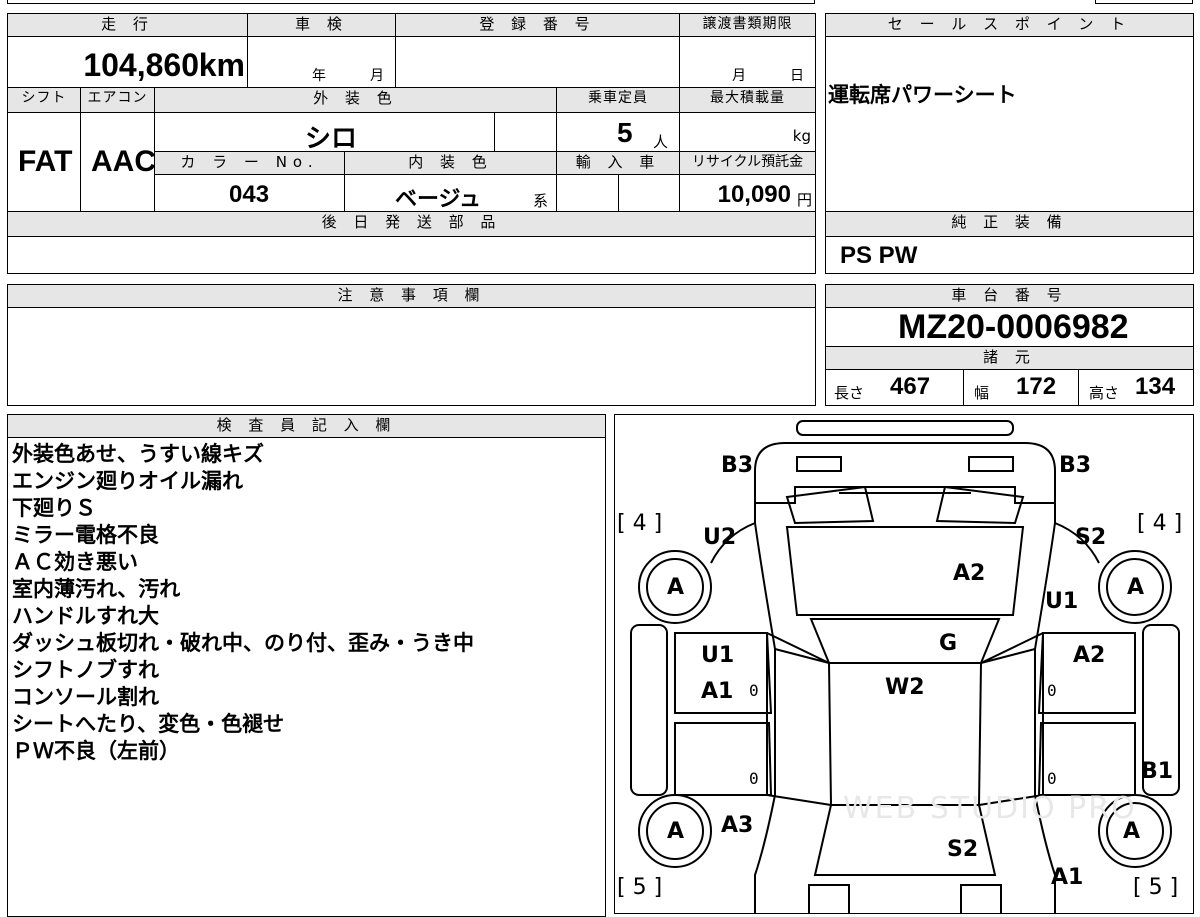  Describe the element at coordinates (438, 199) in the screenshot. I see `interior-color-value: ベージュ` at that location.